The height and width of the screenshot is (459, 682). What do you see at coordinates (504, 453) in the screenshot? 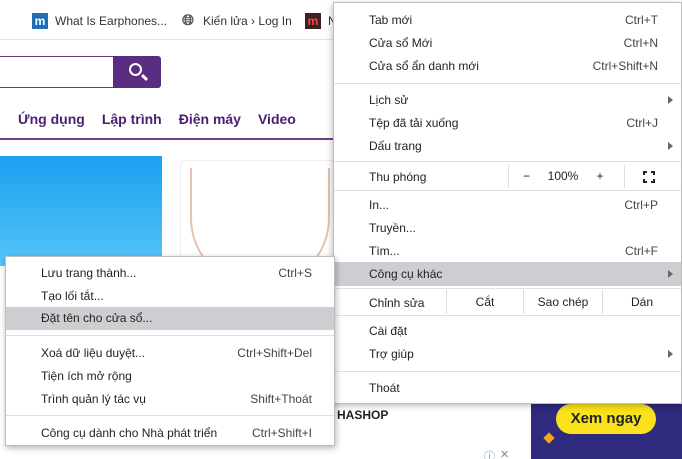
I see `ad-close-icon: ✕` at bounding box center [504, 453].